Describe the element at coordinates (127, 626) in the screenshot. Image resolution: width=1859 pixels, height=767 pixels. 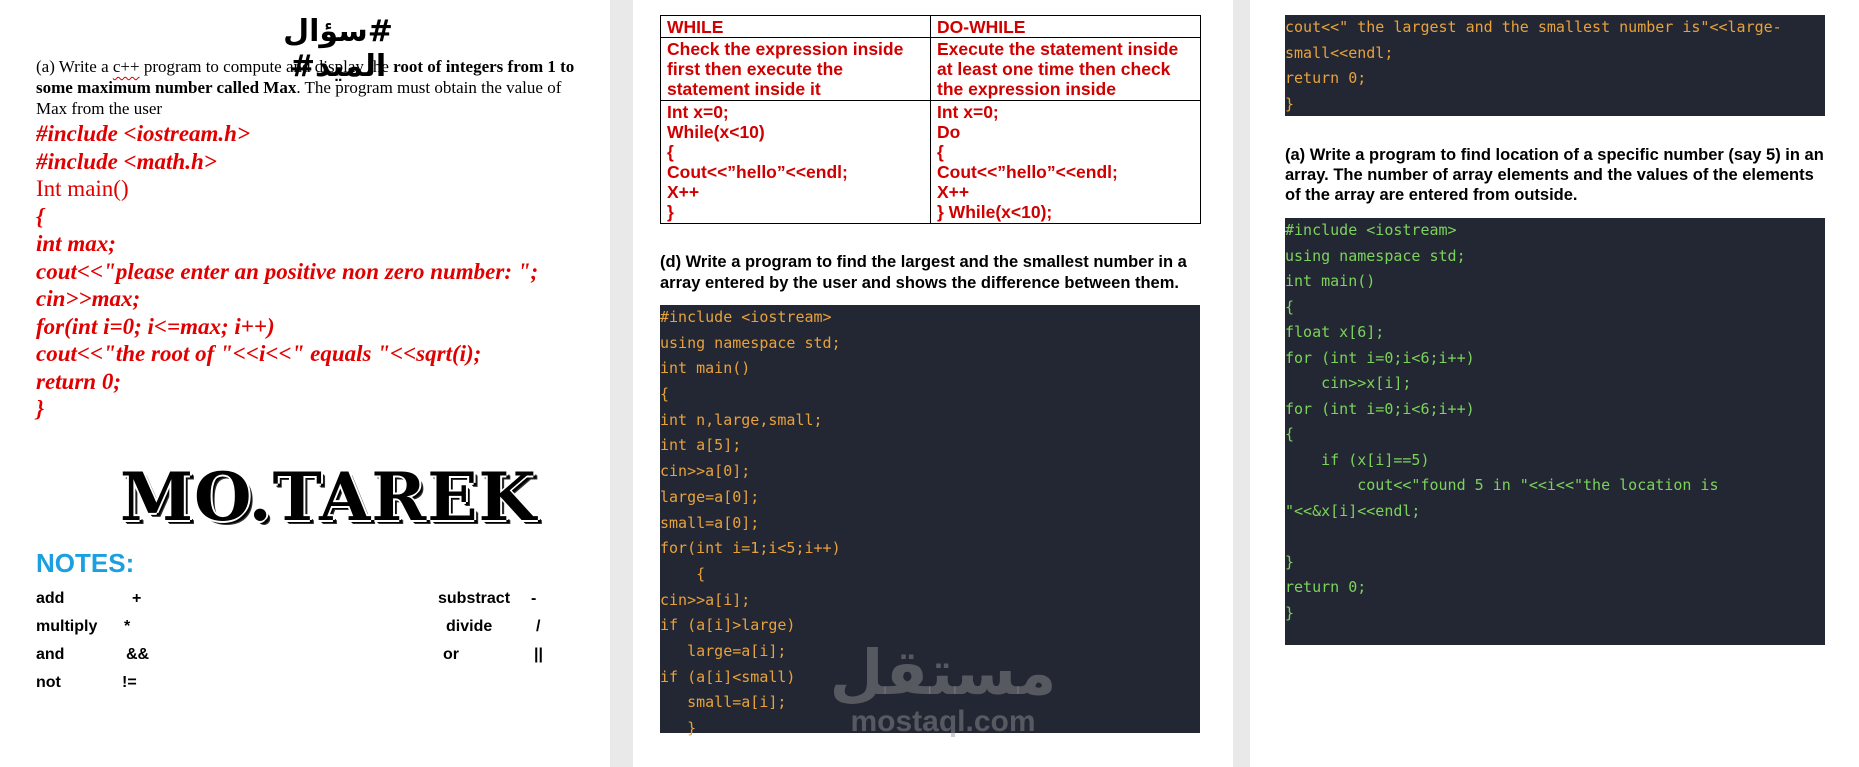
I see `note-symbol: *` at that location.